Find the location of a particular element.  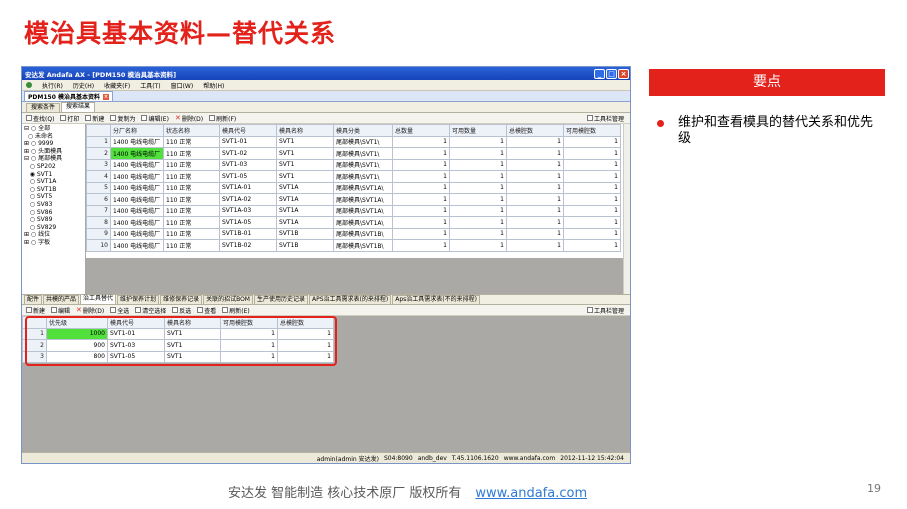

tree-node: ○ 未命名 is located at coordinates (53, 137).